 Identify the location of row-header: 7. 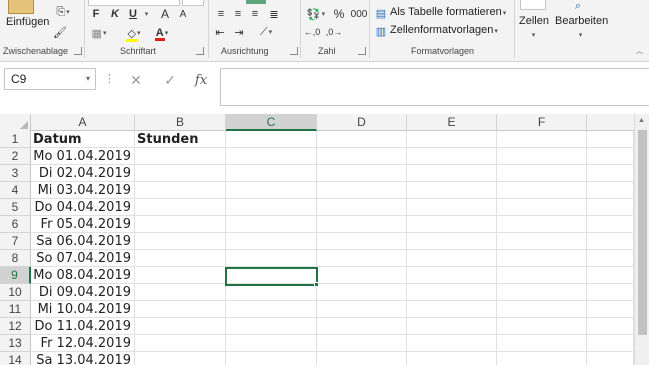
(15, 241).